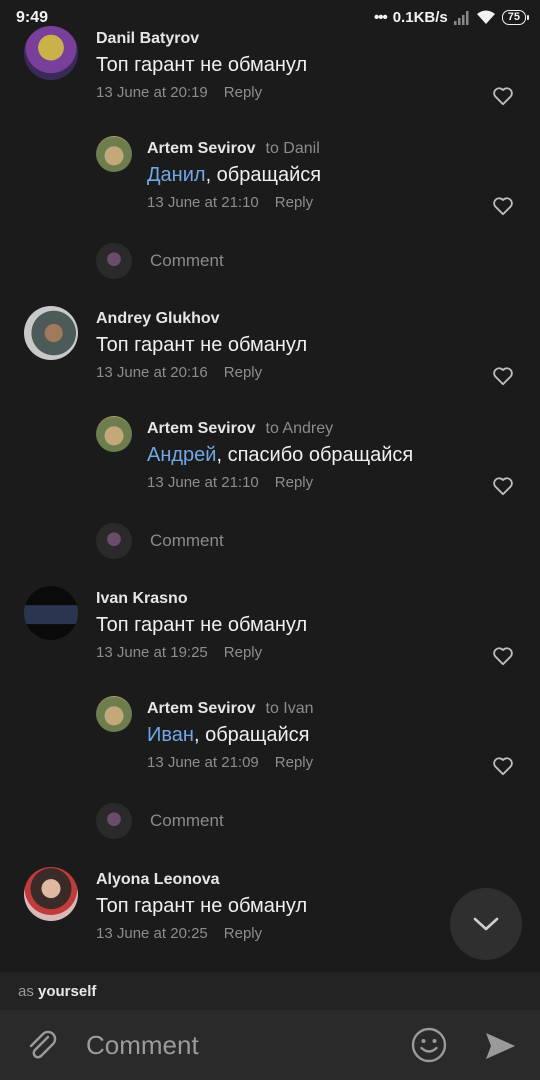  Describe the element at coordinates (42, 1046) in the screenshot. I see `attach-paperclip-icon` at that location.